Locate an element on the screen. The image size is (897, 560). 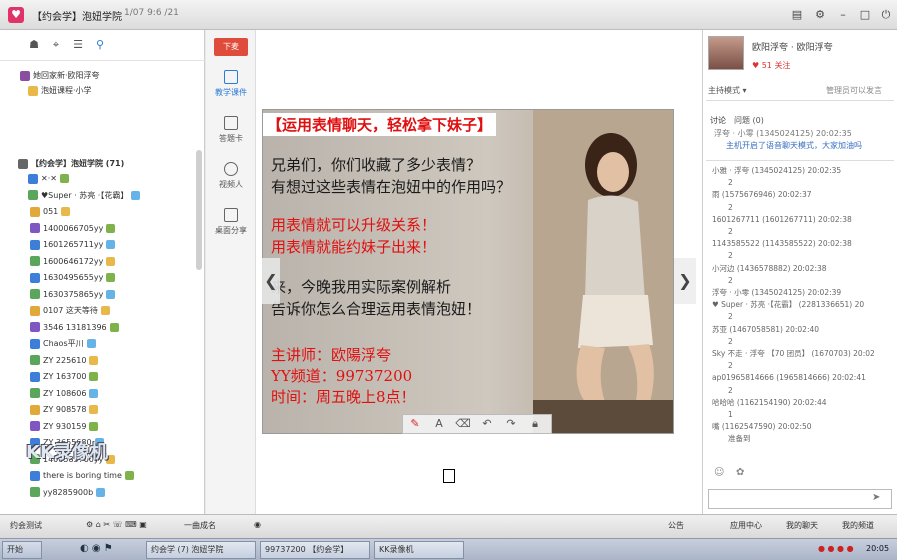
chat-input is located at coordinates (800, 499).